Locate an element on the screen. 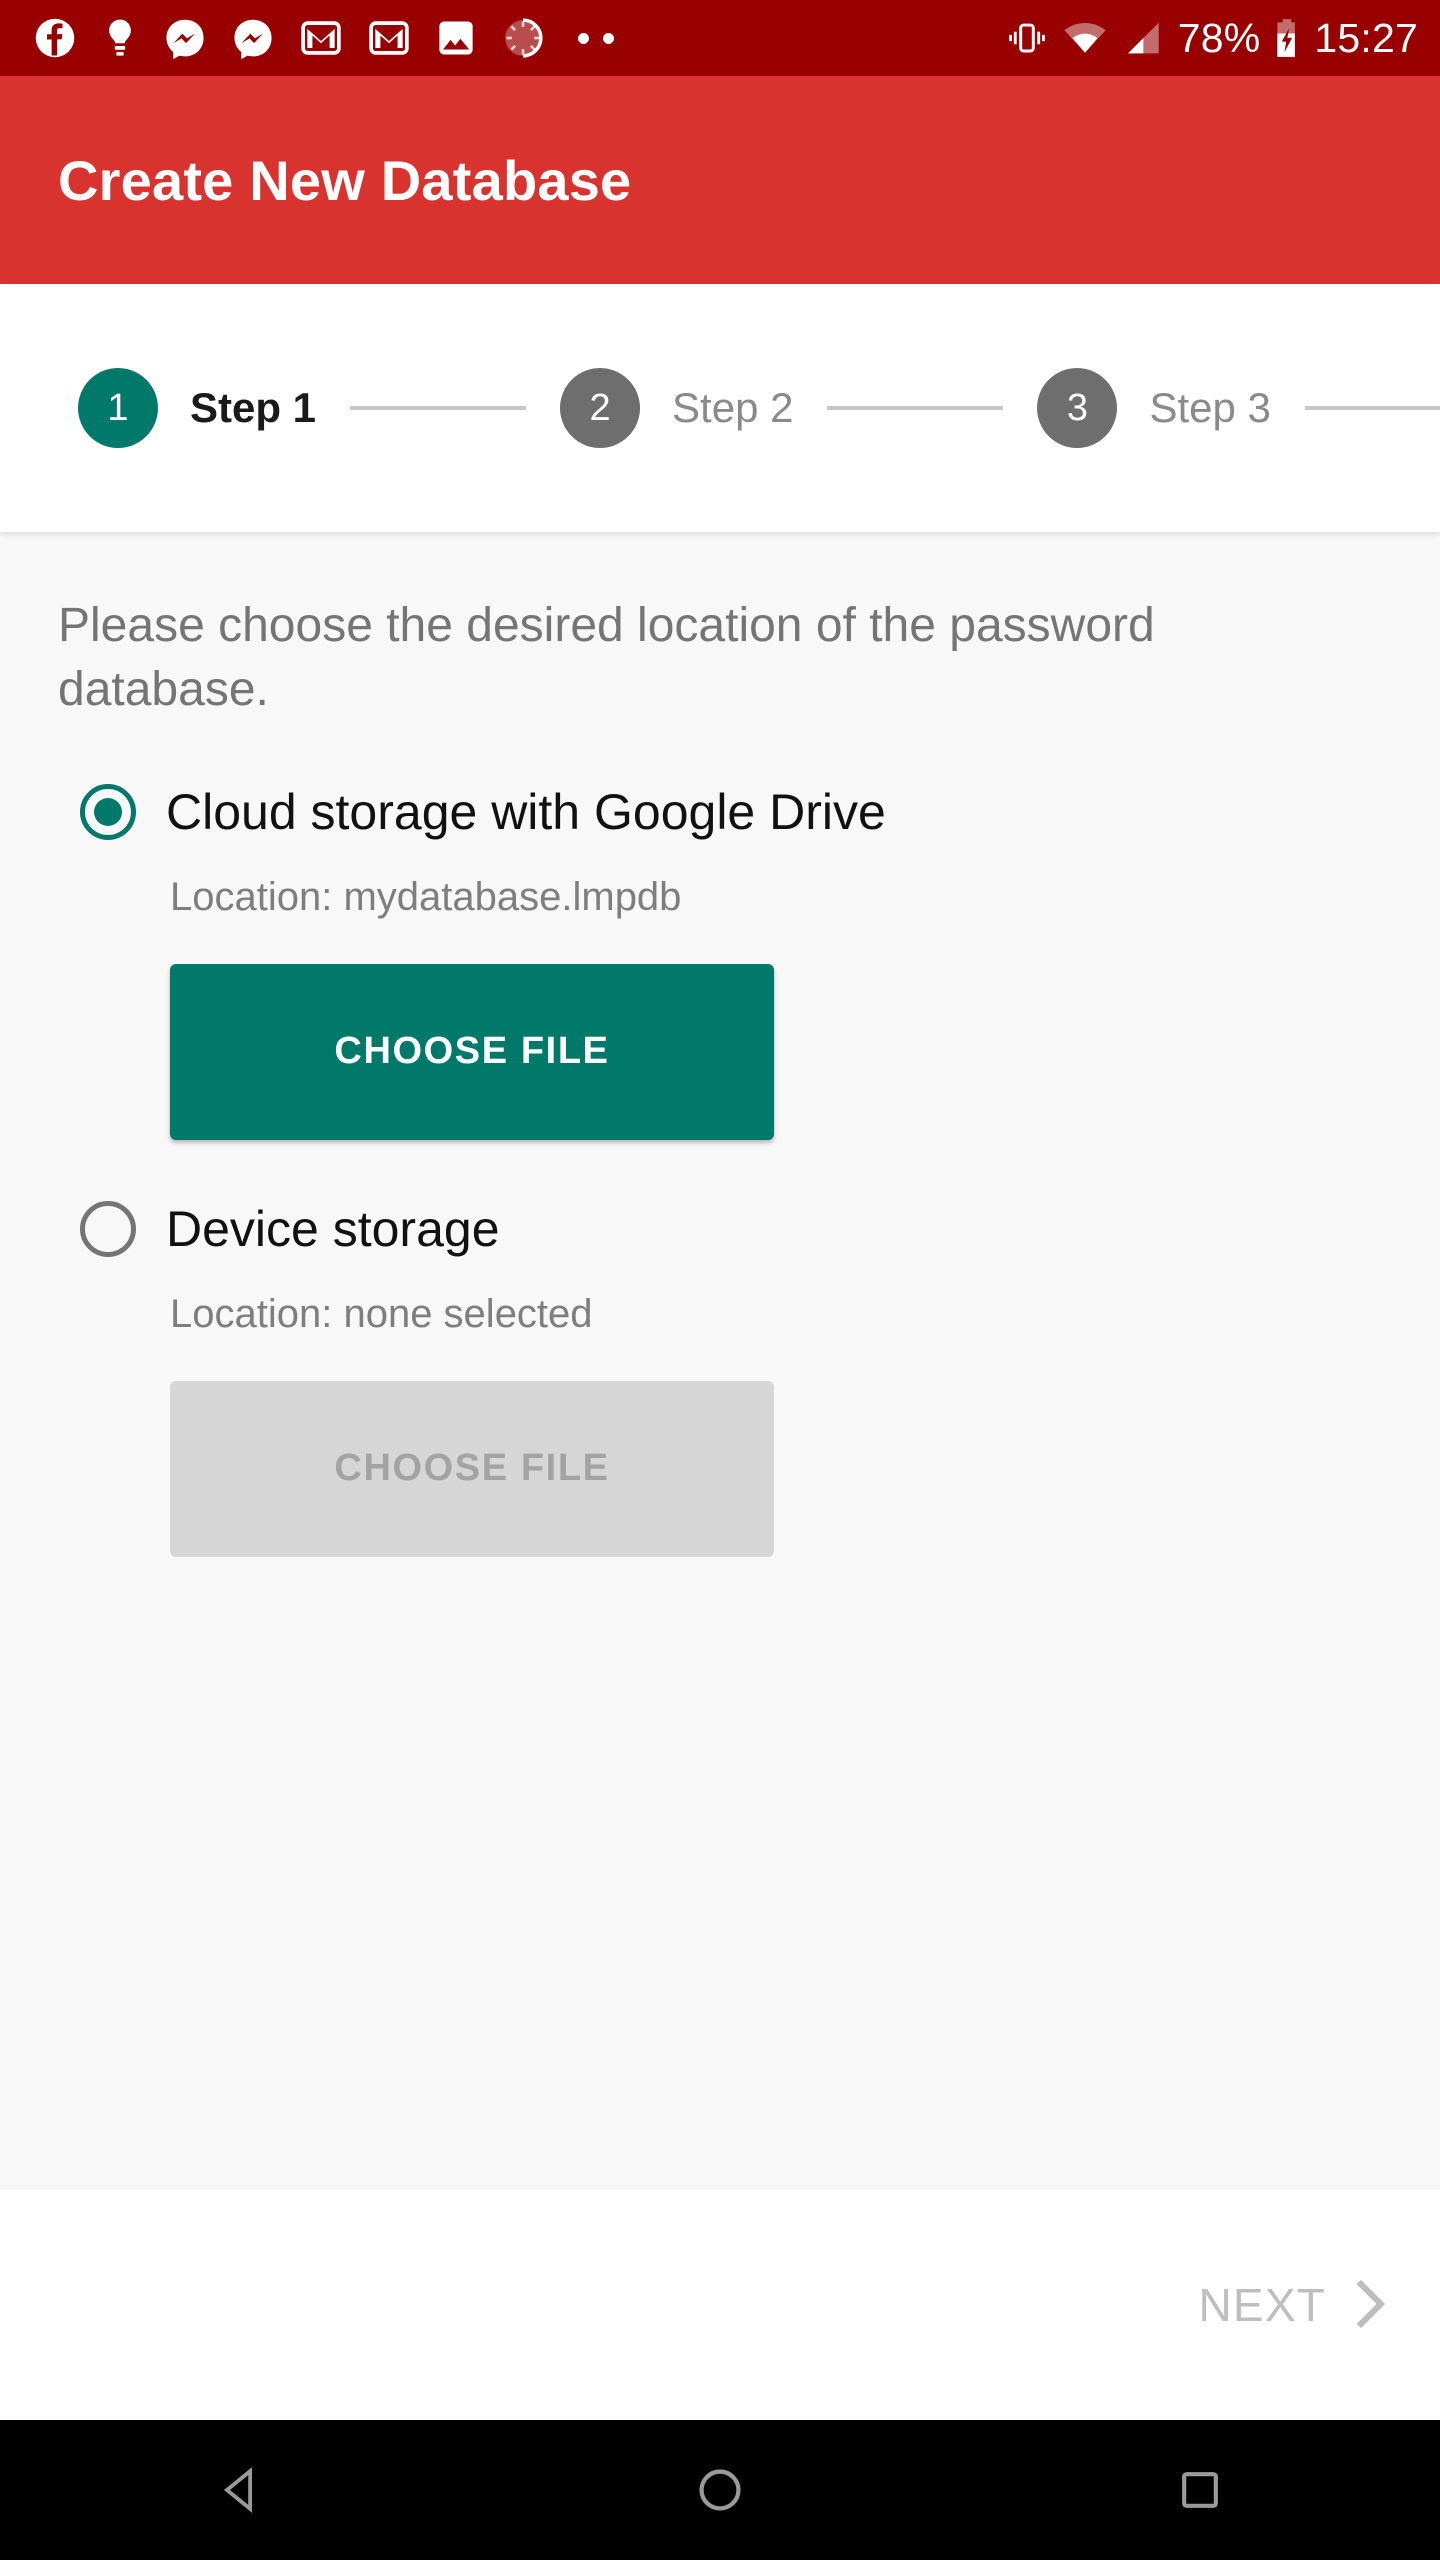 The width and height of the screenshot is (1440, 2560). cellular-signal-icon is located at coordinates (1143, 38).